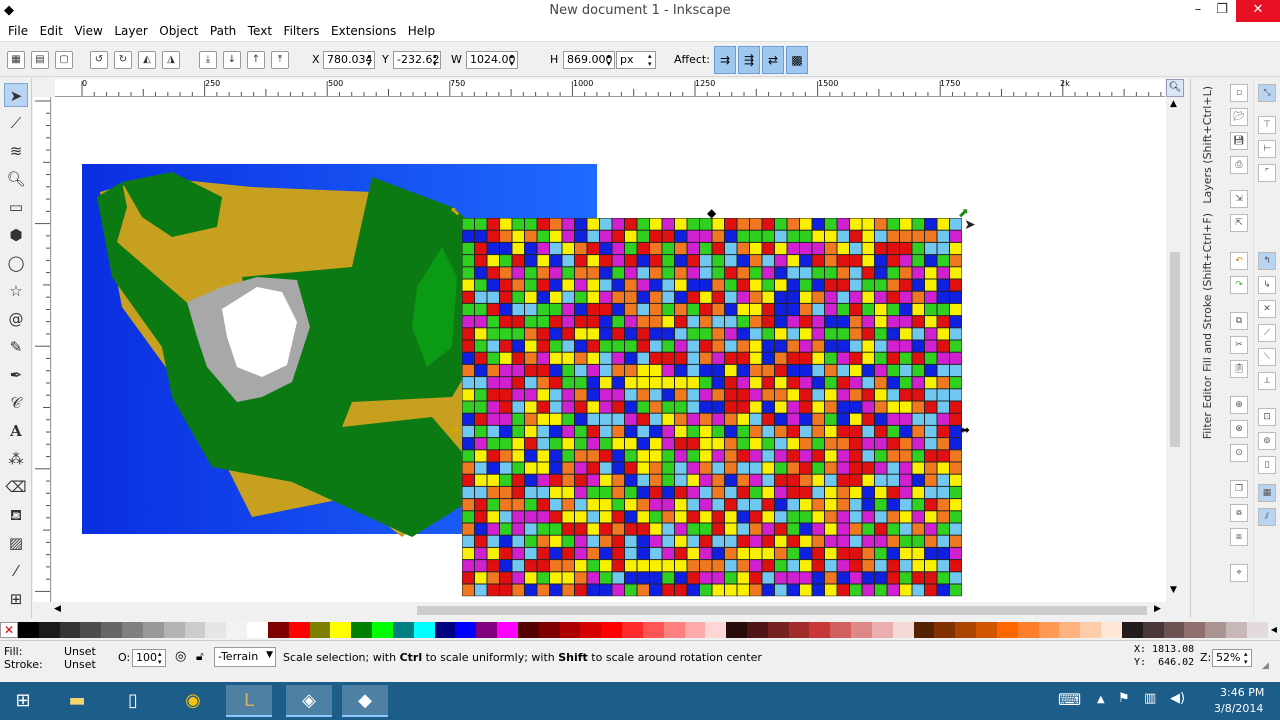 The width and height of the screenshot is (1280, 720). Describe the element at coordinates (712, 213) in the screenshot. I see `scale-handle-top: ◆` at that location.